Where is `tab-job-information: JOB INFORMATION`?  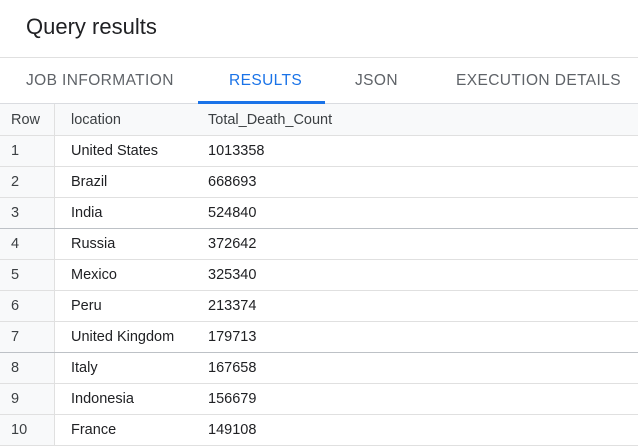
tab-job-information: JOB INFORMATION is located at coordinates (100, 81).